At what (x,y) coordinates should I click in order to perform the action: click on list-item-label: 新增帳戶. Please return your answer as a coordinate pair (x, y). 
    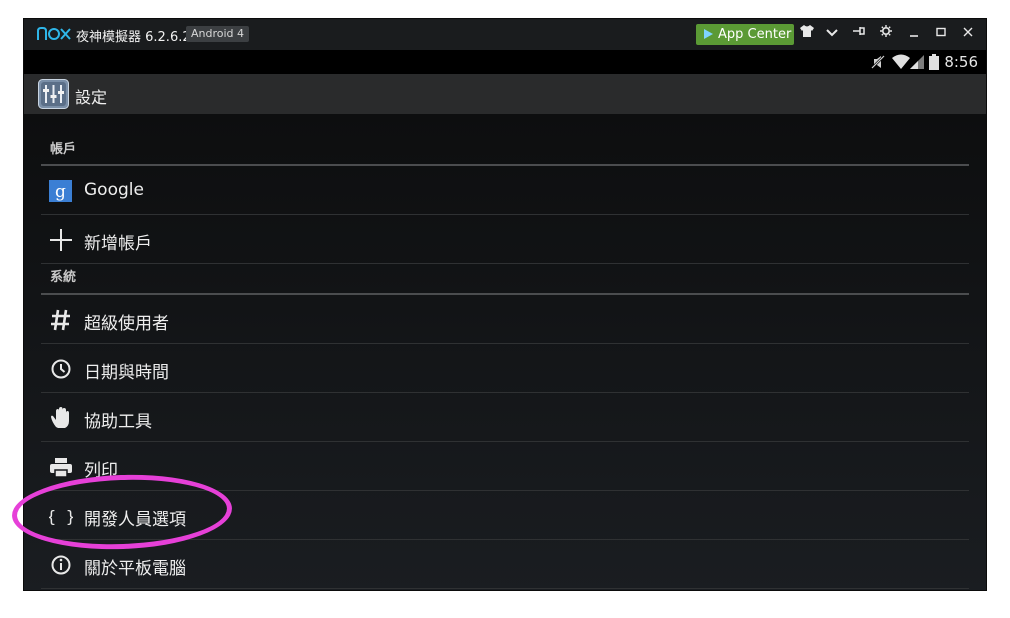
    Looking at the image, I should click on (118, 244).